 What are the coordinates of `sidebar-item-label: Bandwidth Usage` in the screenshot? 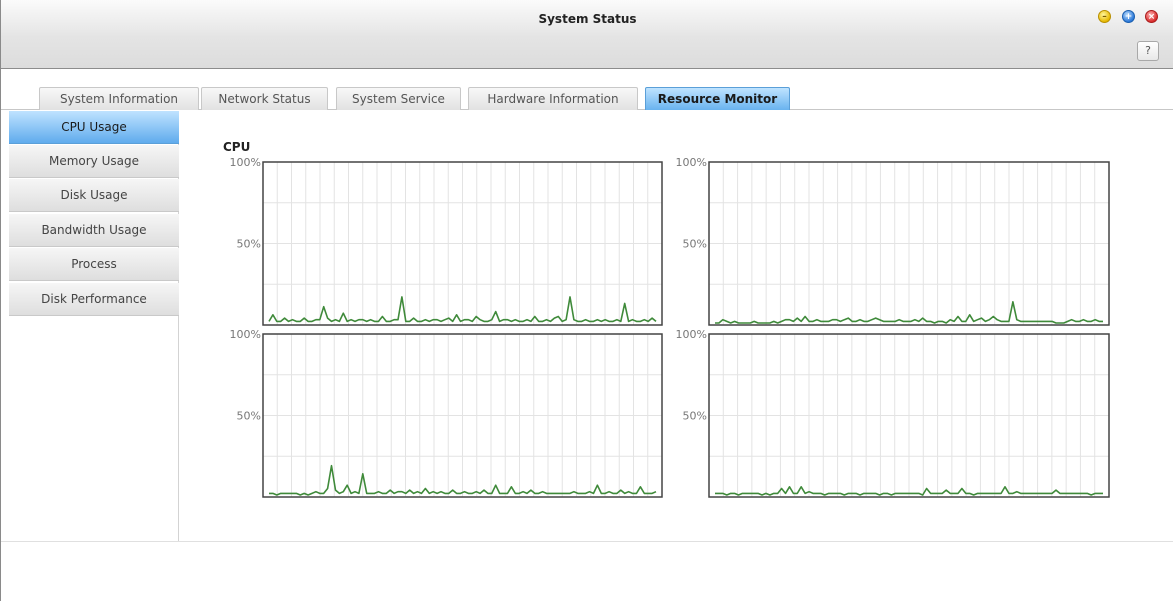 It's located at (94, 230).